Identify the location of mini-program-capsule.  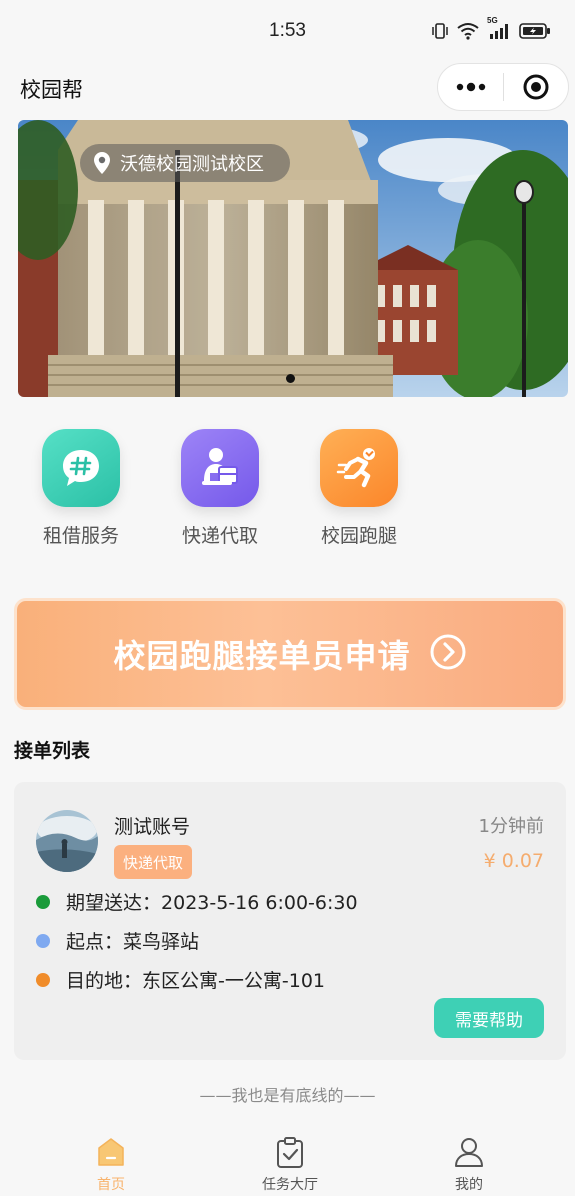
(503, 87).